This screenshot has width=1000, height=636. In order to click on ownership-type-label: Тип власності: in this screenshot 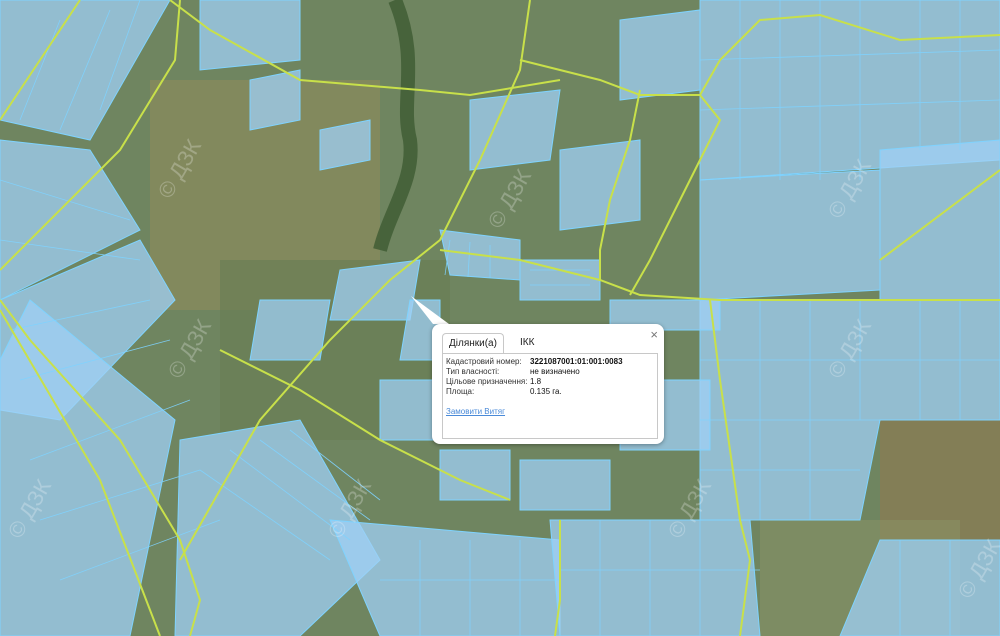, I will do `click(473, 371)`.